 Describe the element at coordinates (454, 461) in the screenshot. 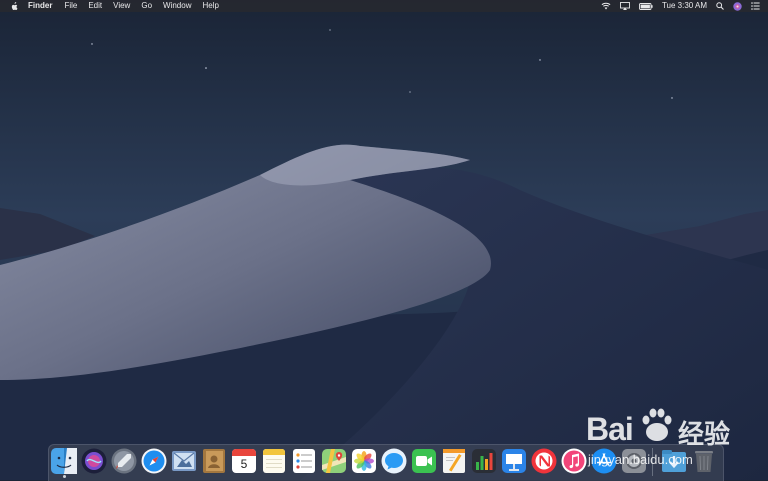

I see `dock-pages-icon` at that location.